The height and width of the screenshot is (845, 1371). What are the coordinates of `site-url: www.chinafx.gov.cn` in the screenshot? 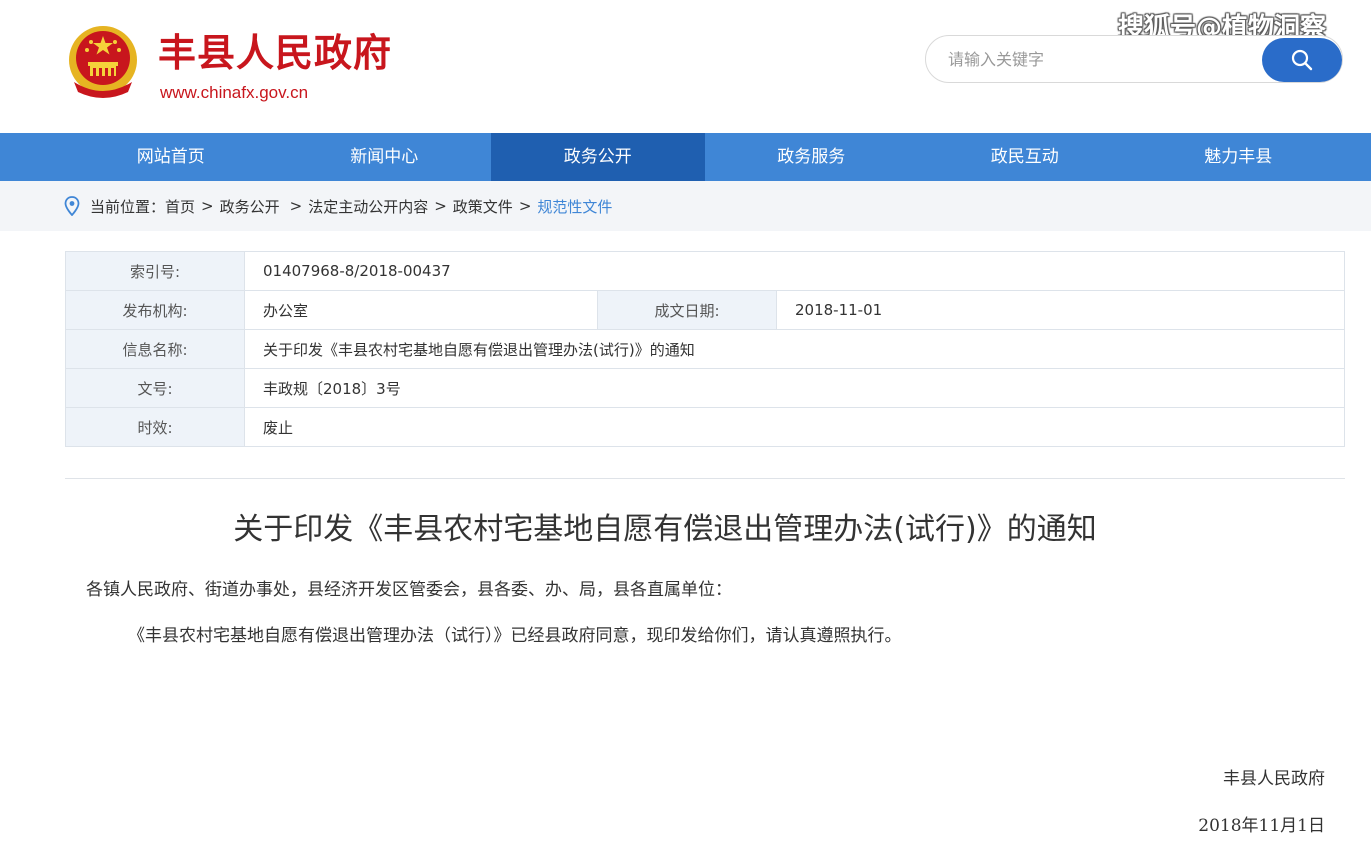 It's located at (234, 93).